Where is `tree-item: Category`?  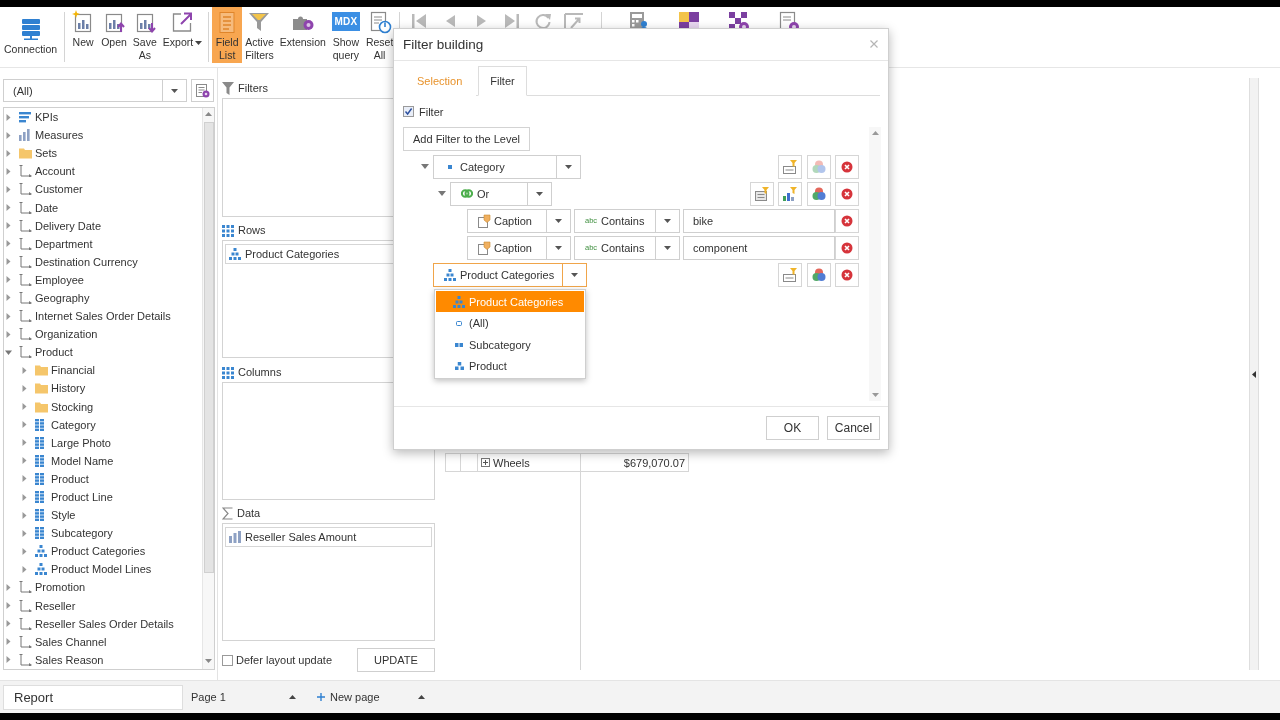
tree-item: Category is located at coordinates (50, 424).